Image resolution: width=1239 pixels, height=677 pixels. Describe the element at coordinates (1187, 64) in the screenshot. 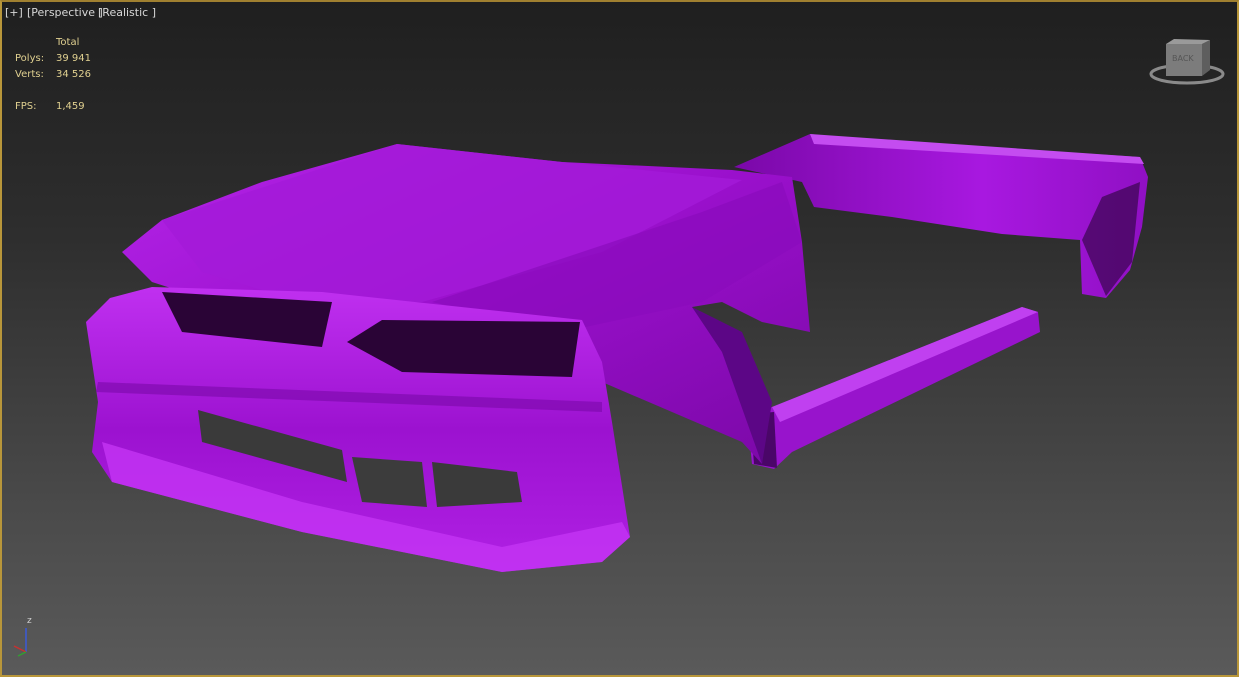

I see `viewcube: BACK` at that location.